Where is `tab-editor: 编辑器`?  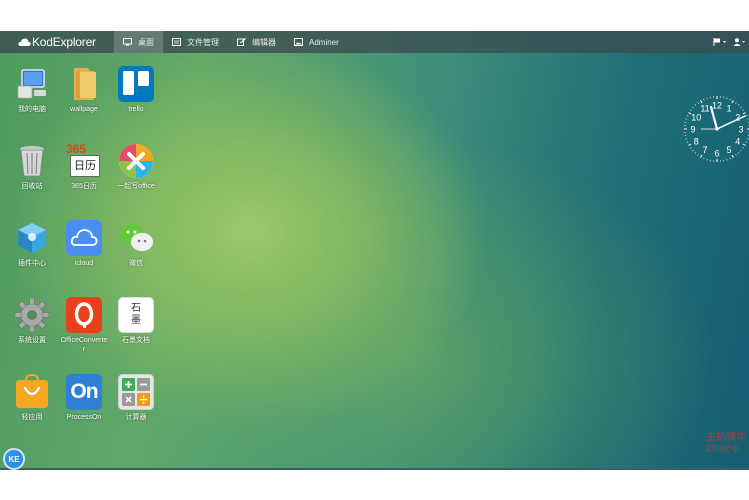 tab-editor: 编辑器 is located at coordinates (256, 42).